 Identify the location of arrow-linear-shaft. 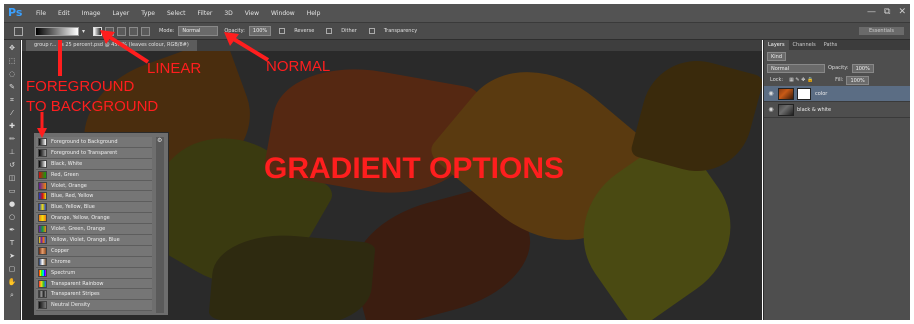
(128, 49).